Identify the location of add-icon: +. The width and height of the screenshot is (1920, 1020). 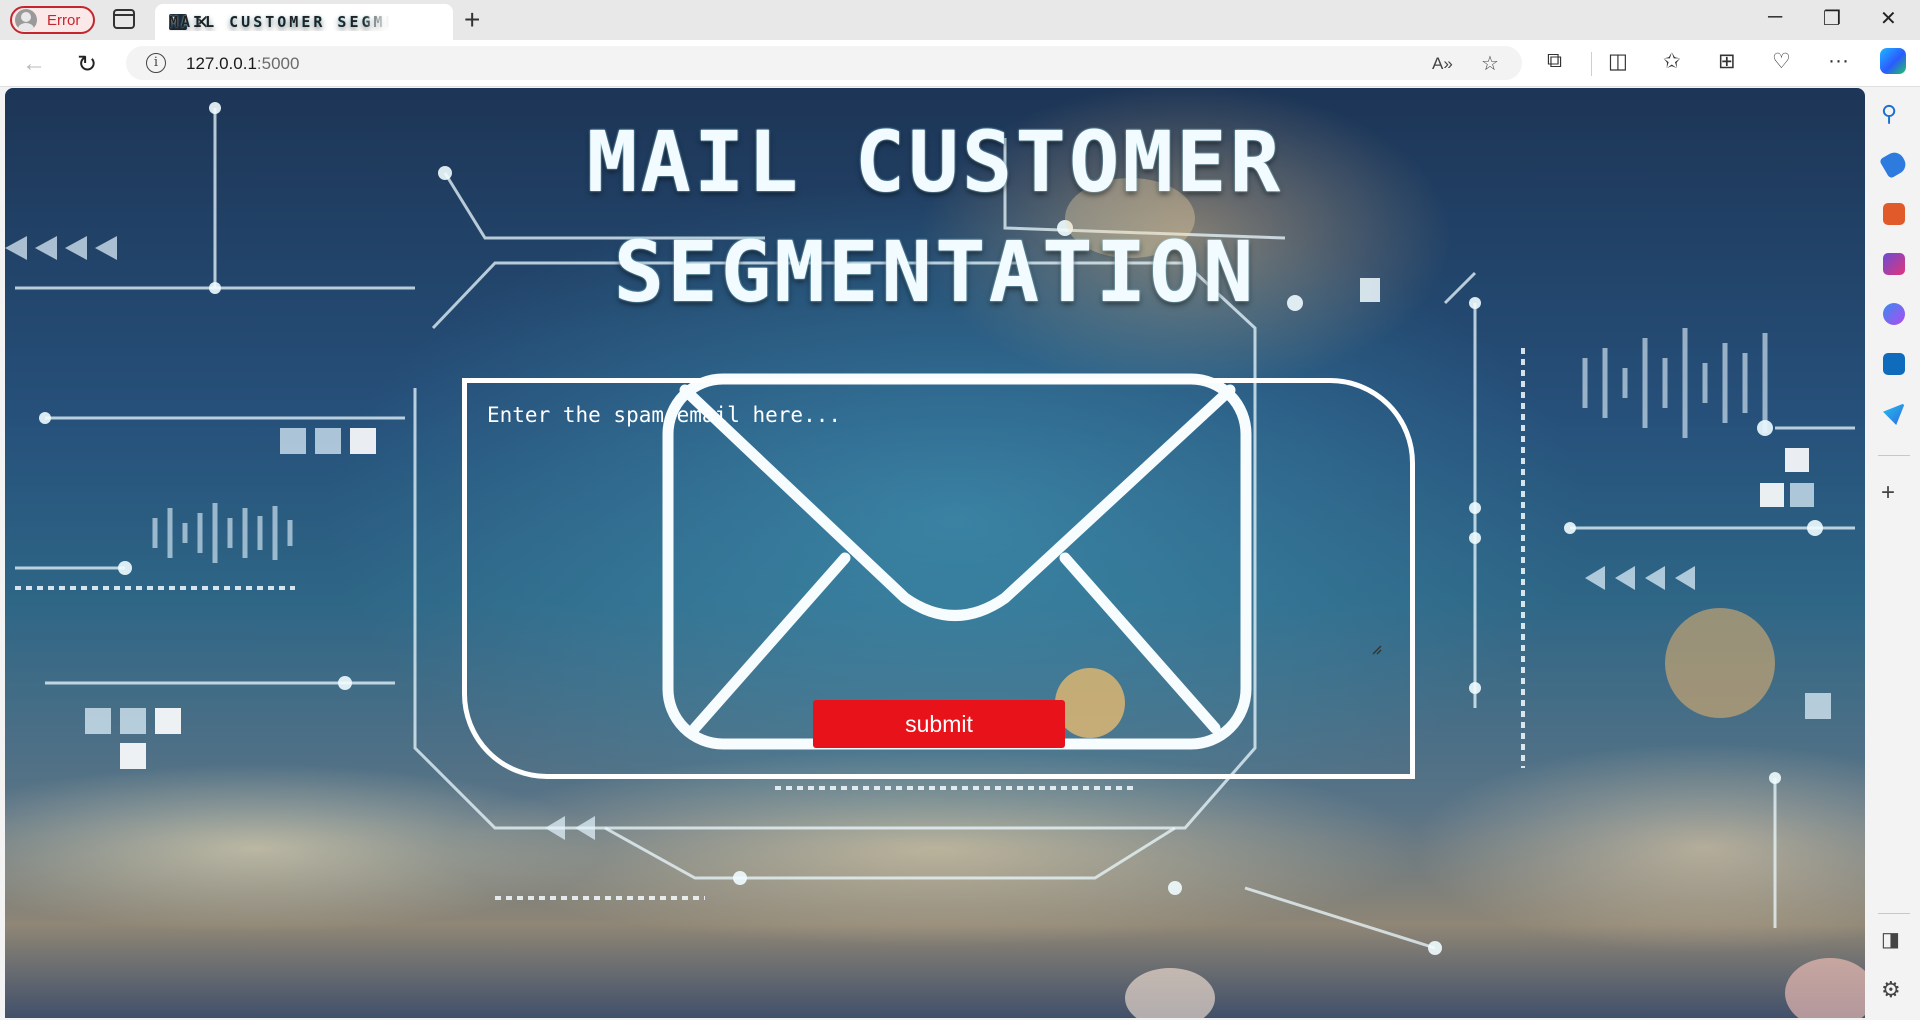
(1888, 493).